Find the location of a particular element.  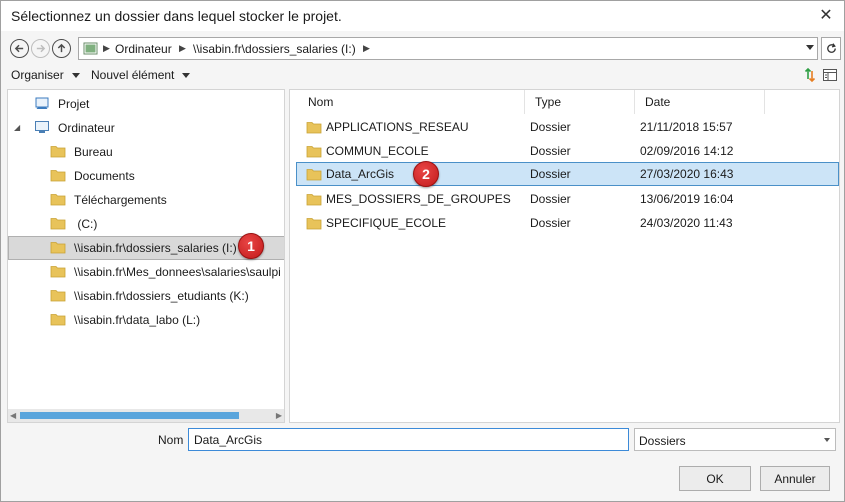

cancel-button: Annuler is located at coordinates (795, 478).